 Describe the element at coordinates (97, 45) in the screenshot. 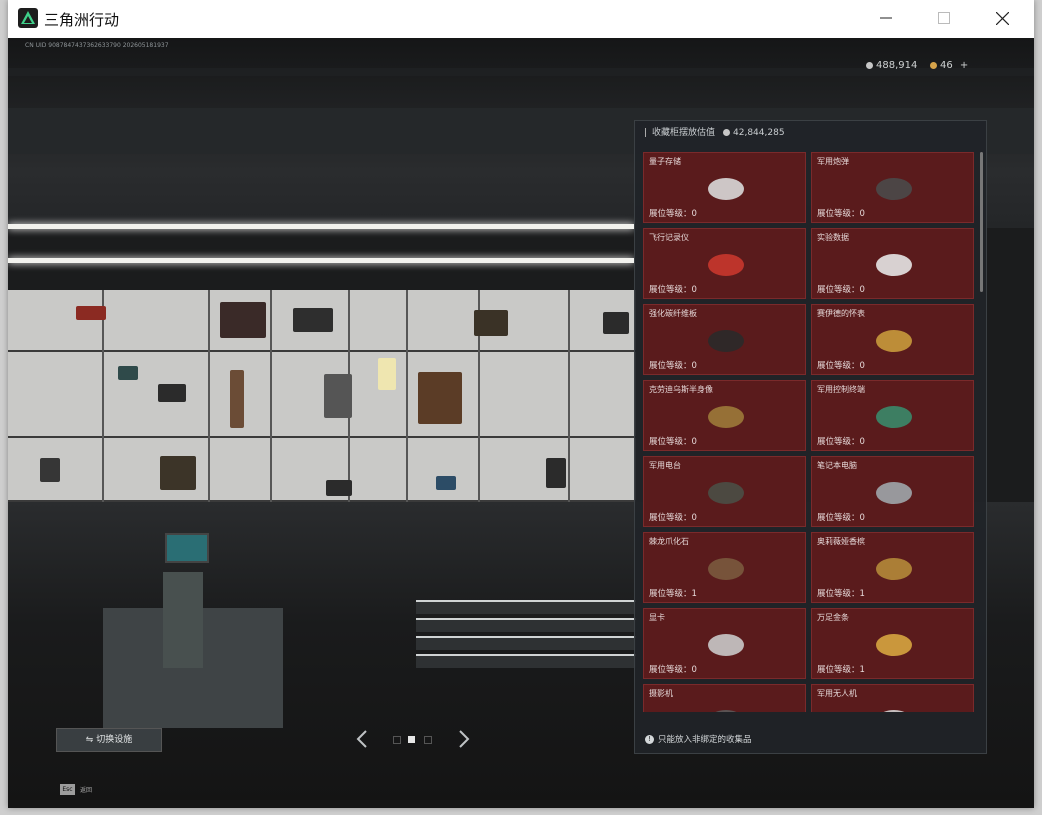

I see `uid-label: CN UID 9087847437362633790 202605181937` at that location.